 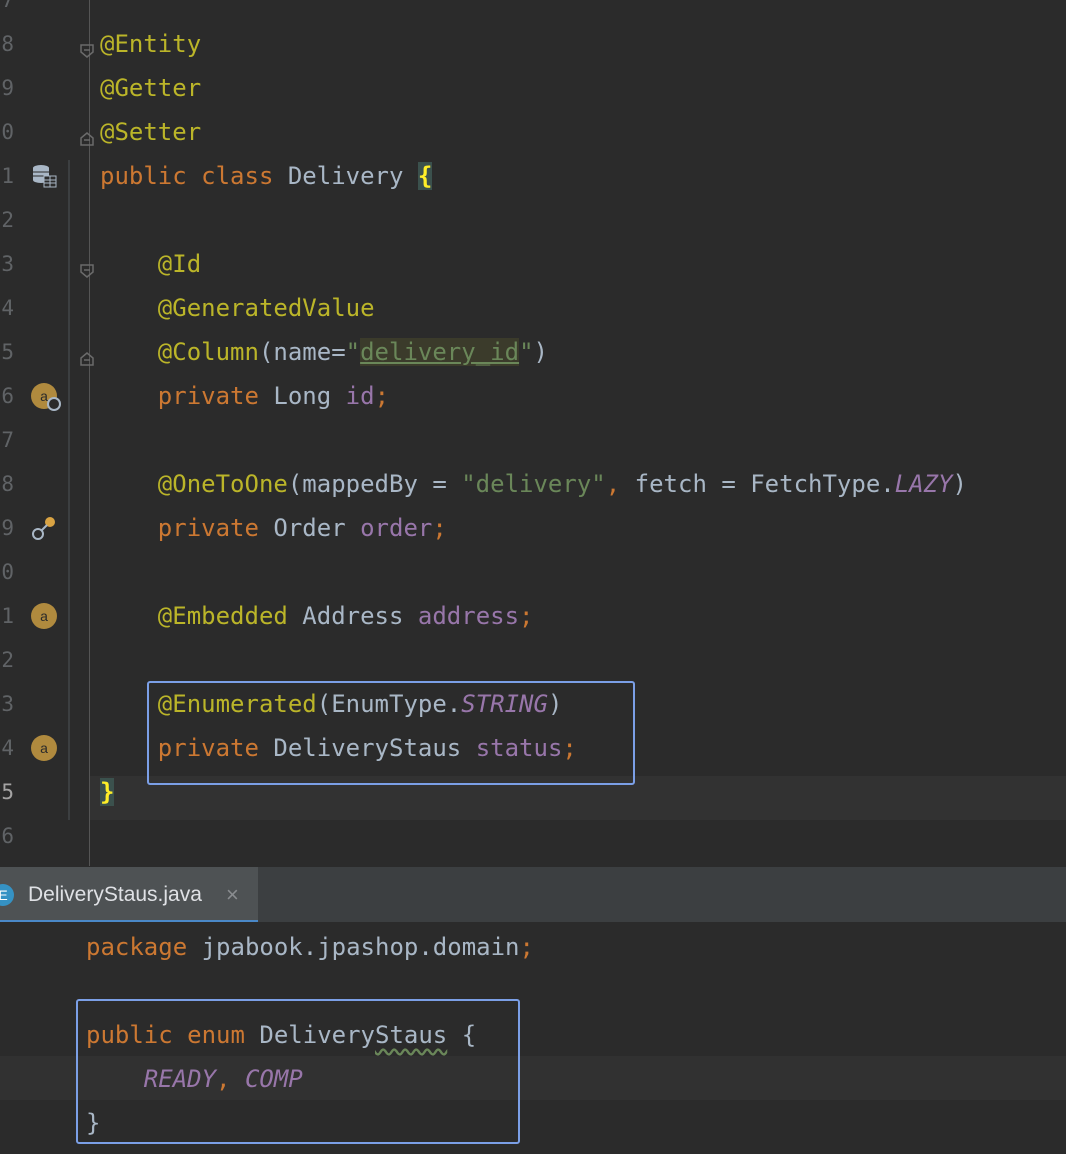 I want to click on code-token: id, so click(x=360, y=396).